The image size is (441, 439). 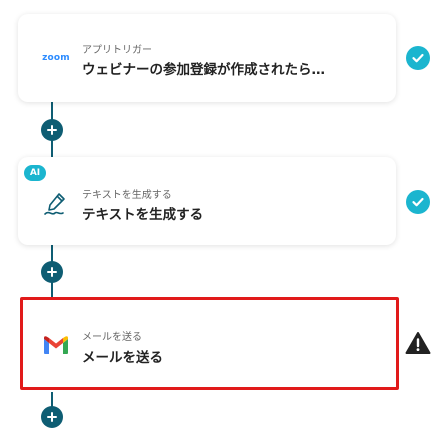 What do you see at coordinates (35, 173) in the screenshot?
I see `ai-badge: AI` at bounding box center [35, 173].